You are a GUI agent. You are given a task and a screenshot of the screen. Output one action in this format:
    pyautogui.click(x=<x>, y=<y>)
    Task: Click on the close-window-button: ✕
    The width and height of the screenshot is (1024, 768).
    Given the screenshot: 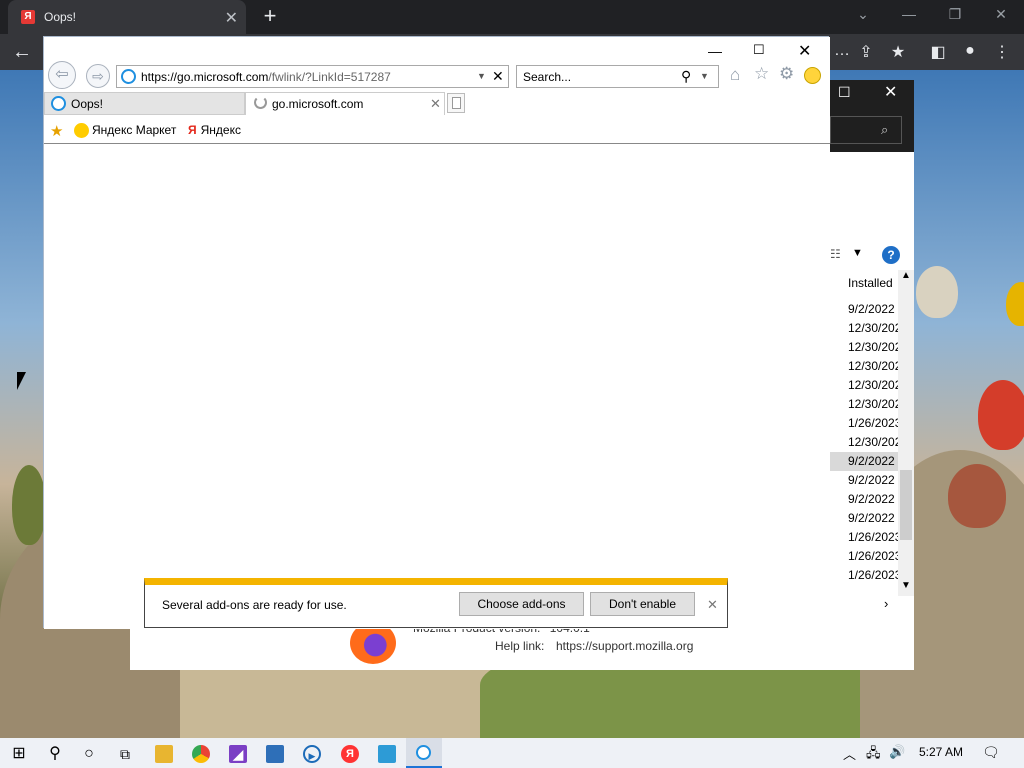 What is the action you would take?
    pyautogui.click(x=1001, y=14)
    